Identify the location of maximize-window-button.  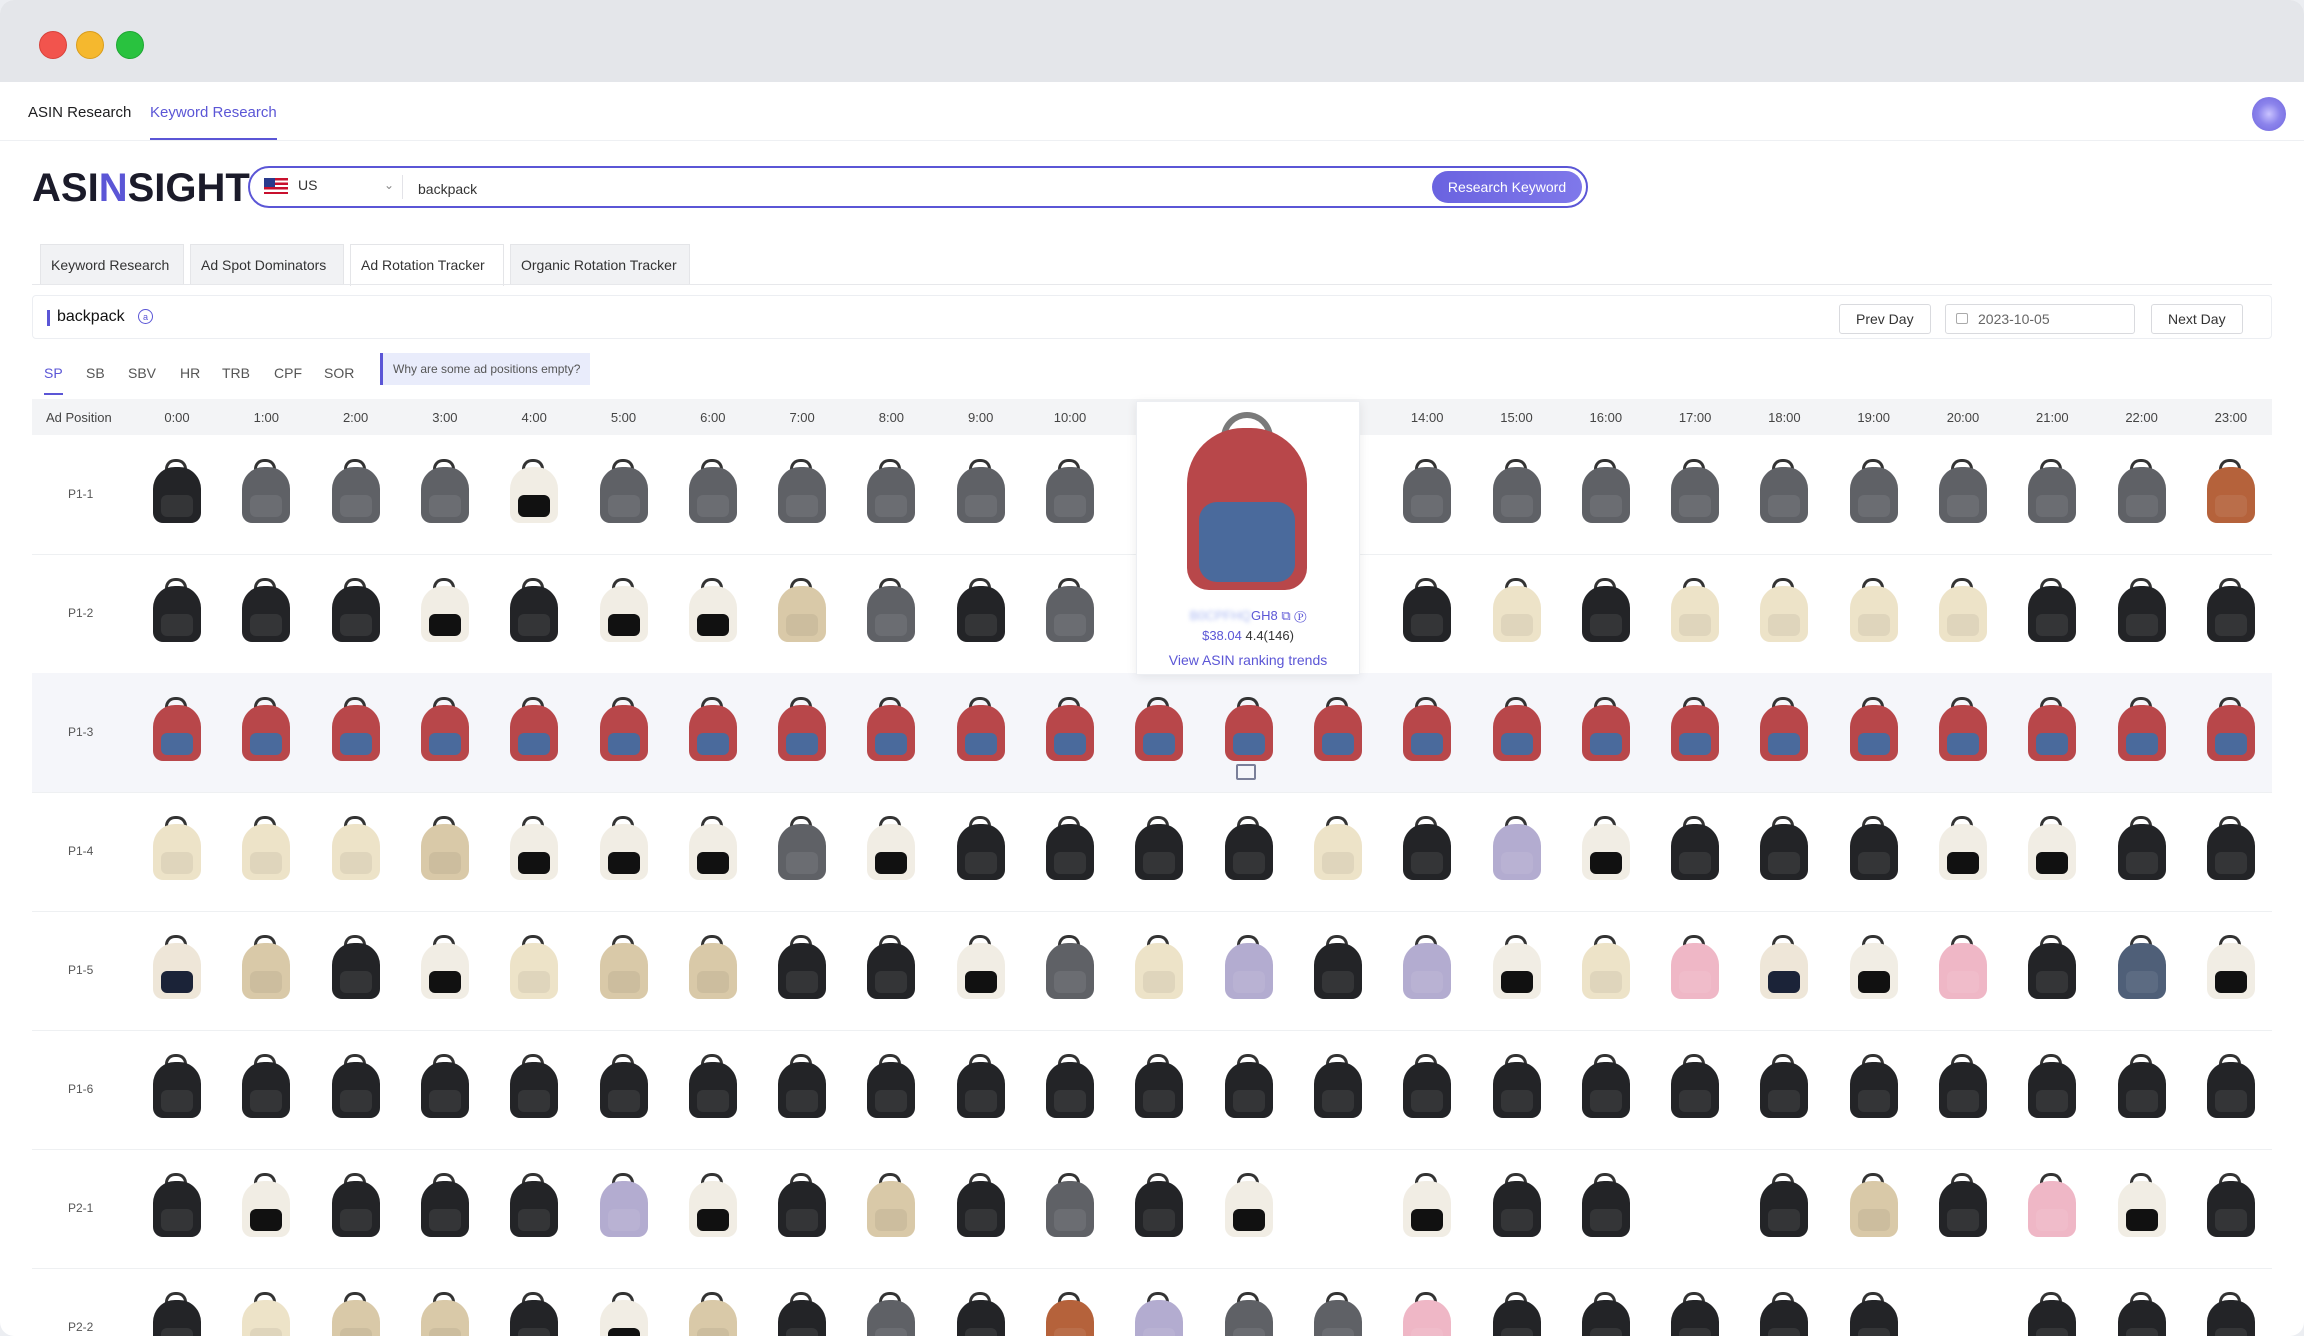
(130, 45).